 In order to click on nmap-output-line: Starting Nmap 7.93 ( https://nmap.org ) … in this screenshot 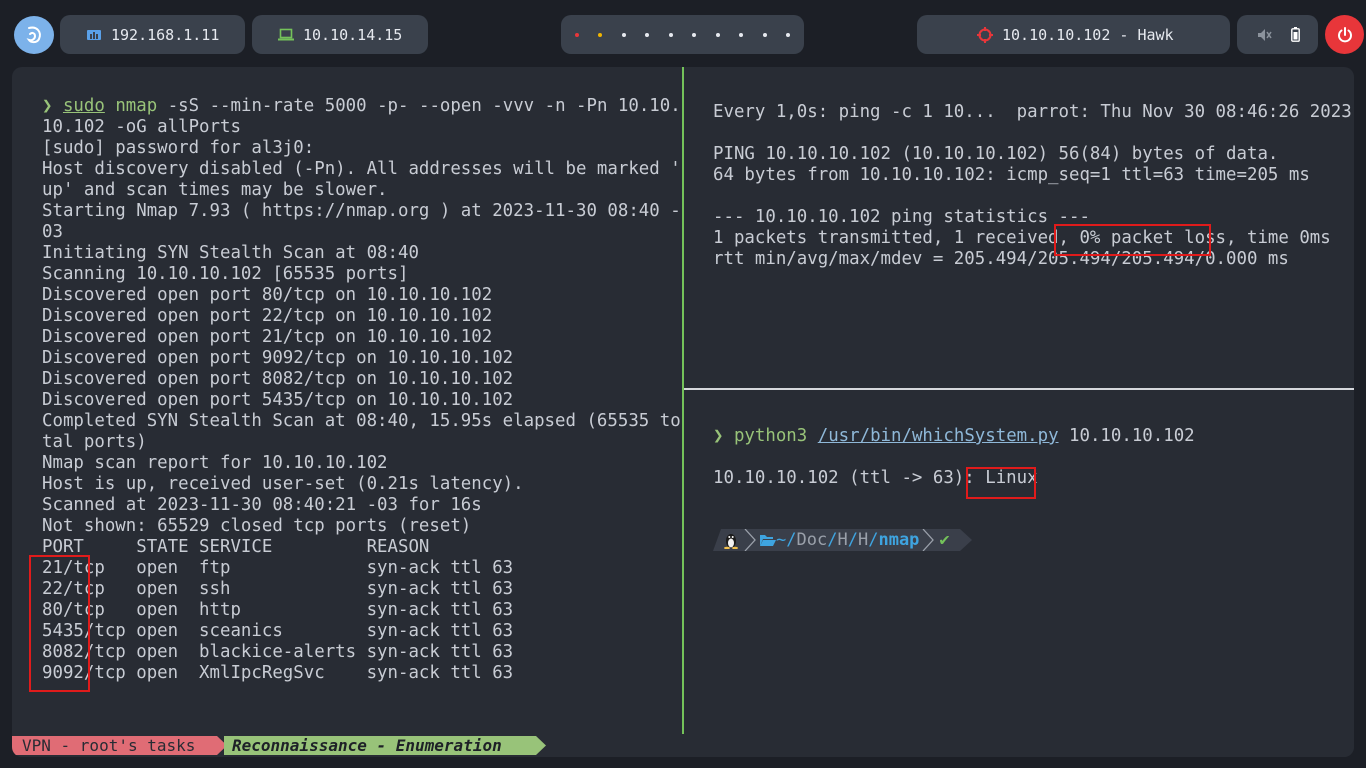, I will do `click(361, 211)`.